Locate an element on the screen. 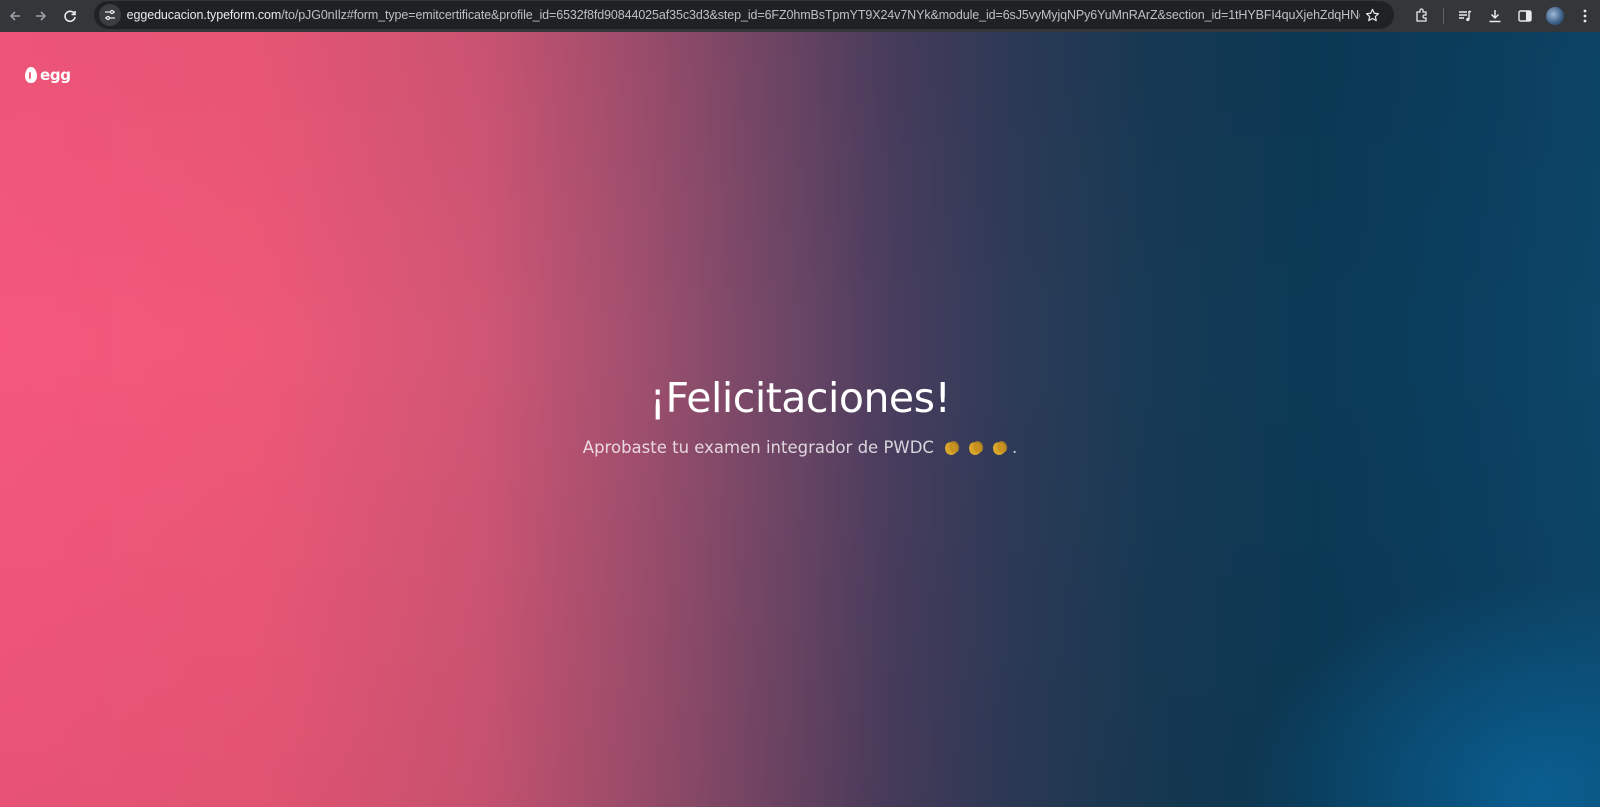  egg-logo: egg is located at coordinates (48, 75).